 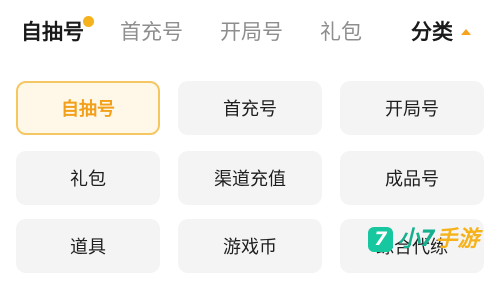 I want to click on grid-item-finished-account: 成品号, so click(x=412, y=178).